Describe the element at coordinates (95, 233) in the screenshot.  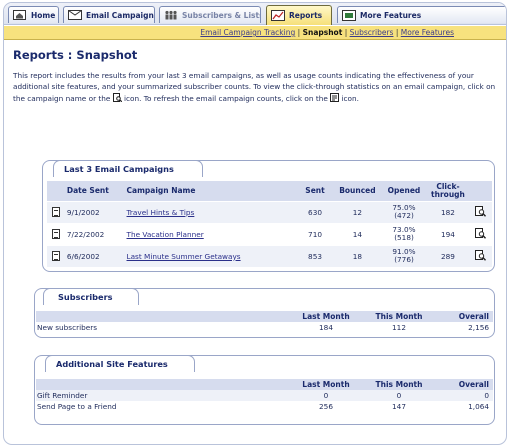
I see `date-sent: 7/22/2002` at that location.